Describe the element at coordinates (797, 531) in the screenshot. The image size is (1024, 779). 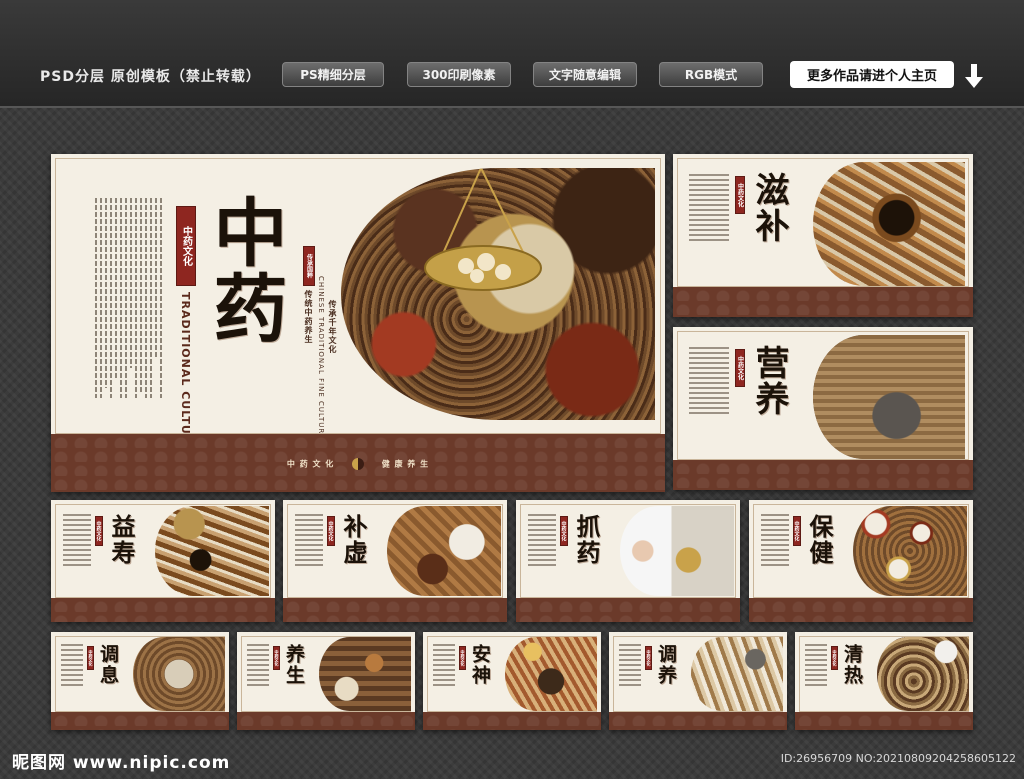
I see `panel-baojian-tag: 中药文化` at that location.